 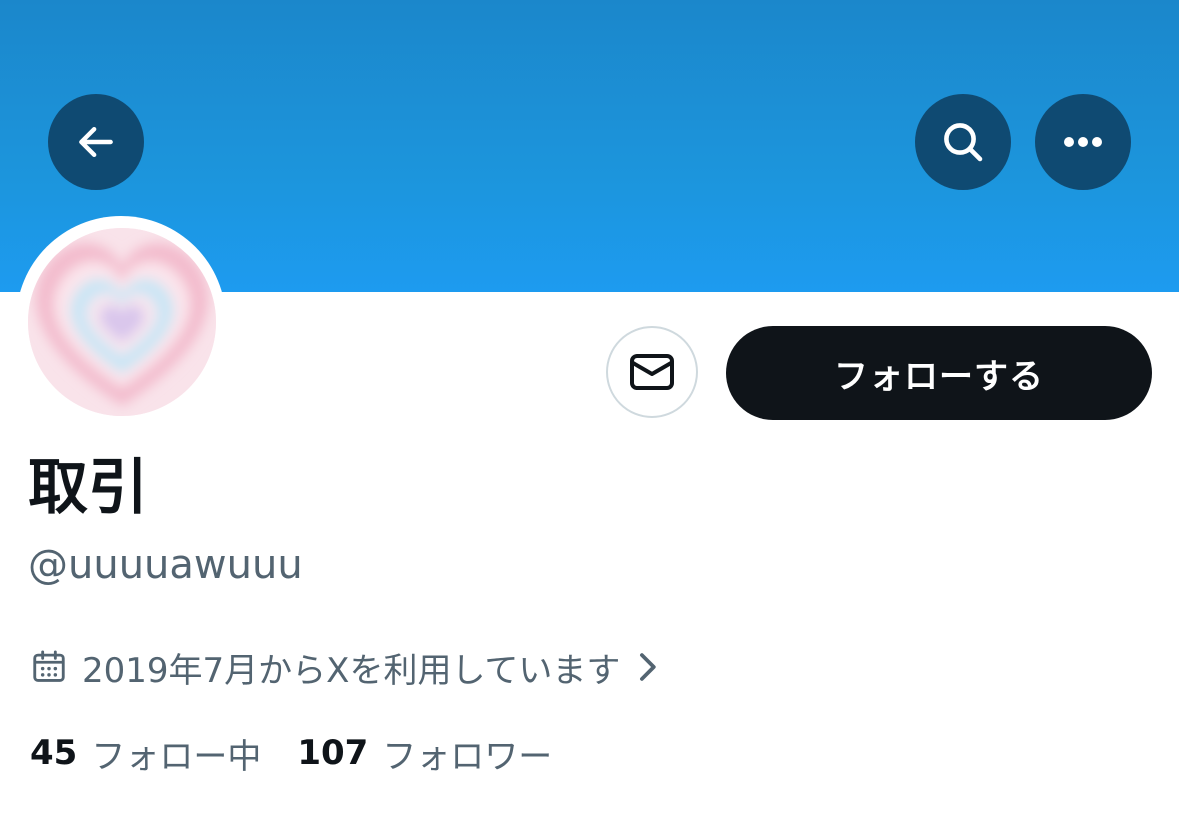 I want to click on joined-date-row: 2019年7月からXを利用しています, so click(x=345, y=667).